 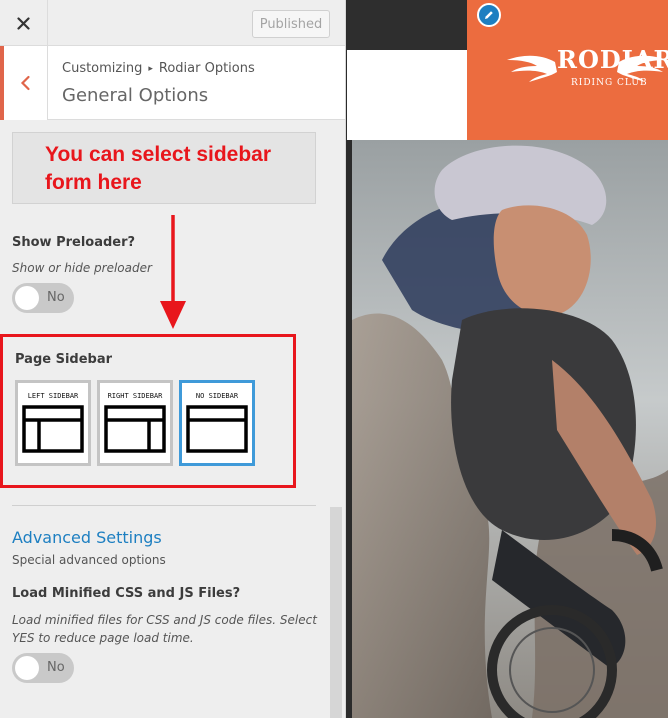 What do you see at coordinates (217, 396) in the screenshot?
I see `no-sidebar-option-label: NO SIDEBAR` at bounding box center [217, 396].